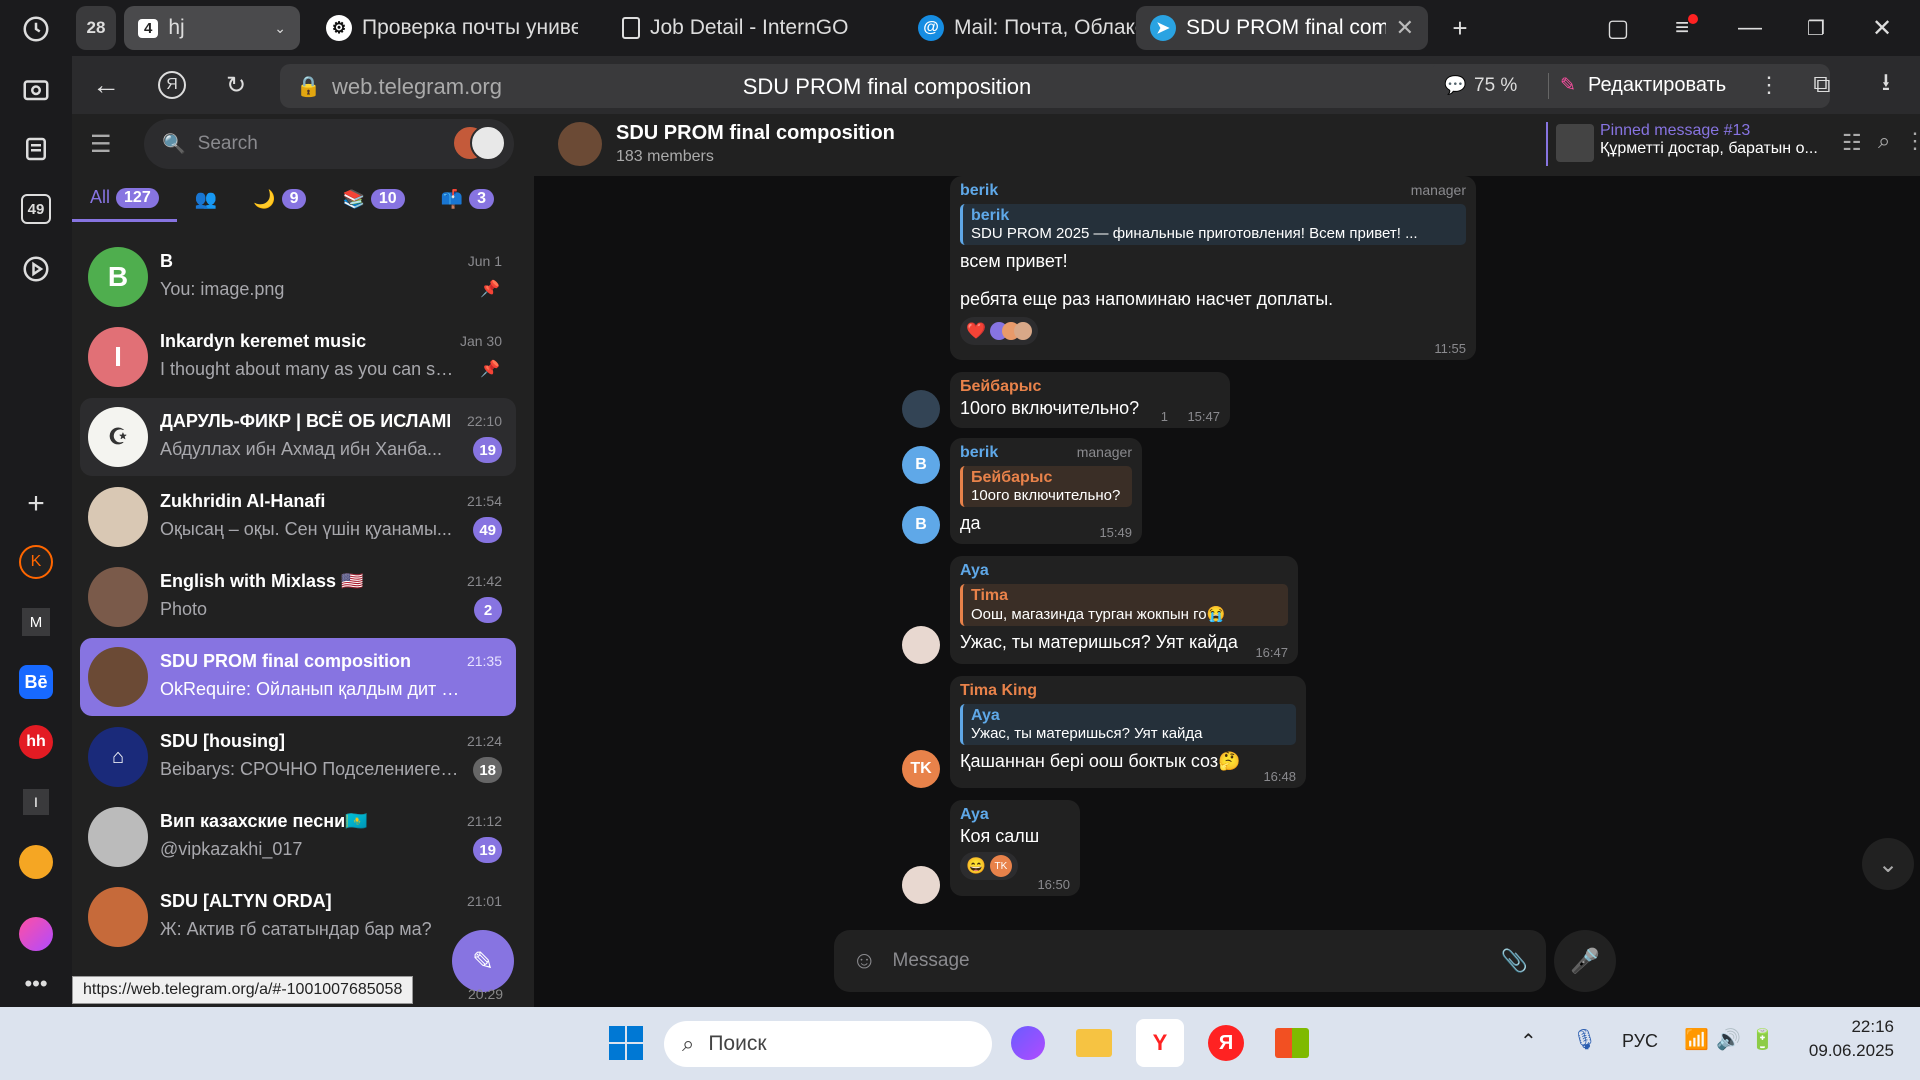 The image size is (1920, 1080). What do you see at coordinates (124, 199) in the screenshot?
I see `folder-tab-all: All 127` at bounding box center [124, 199].